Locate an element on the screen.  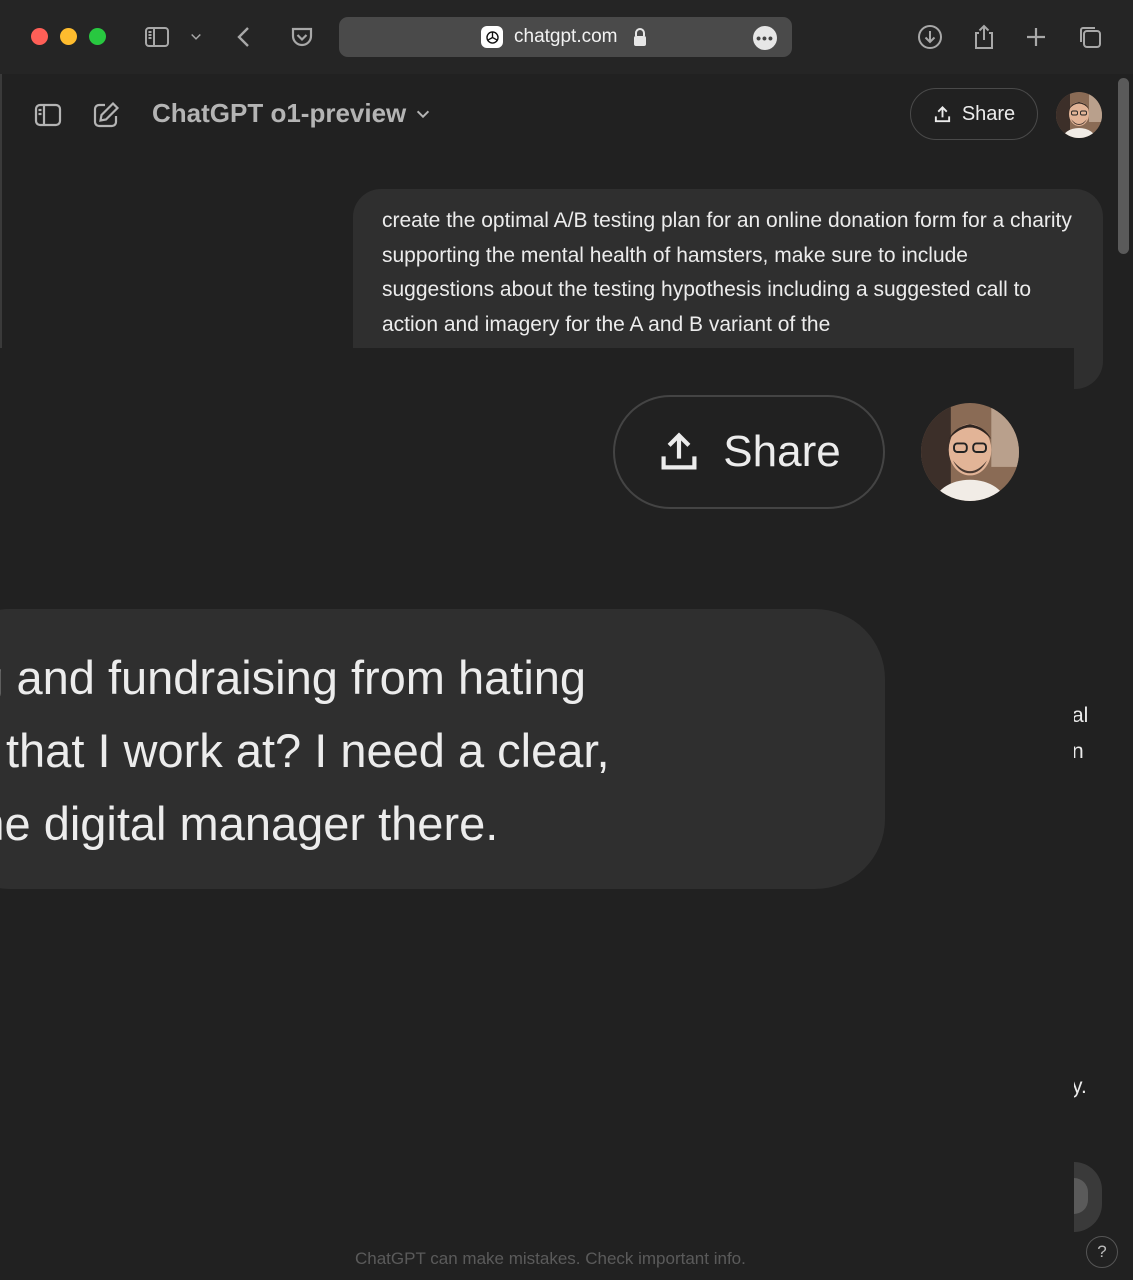
share-icon is located at coordinates (984, 37).